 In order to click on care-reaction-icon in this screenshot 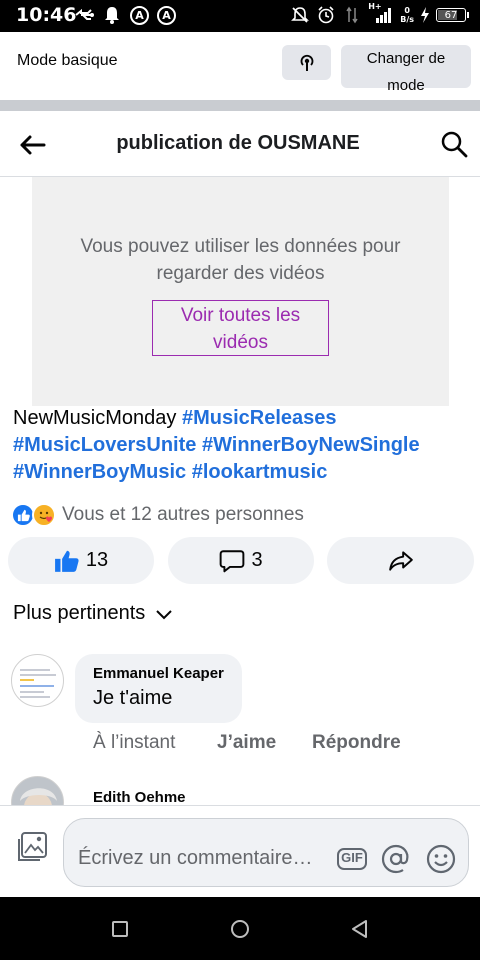, I will do `click(44, 515)`.